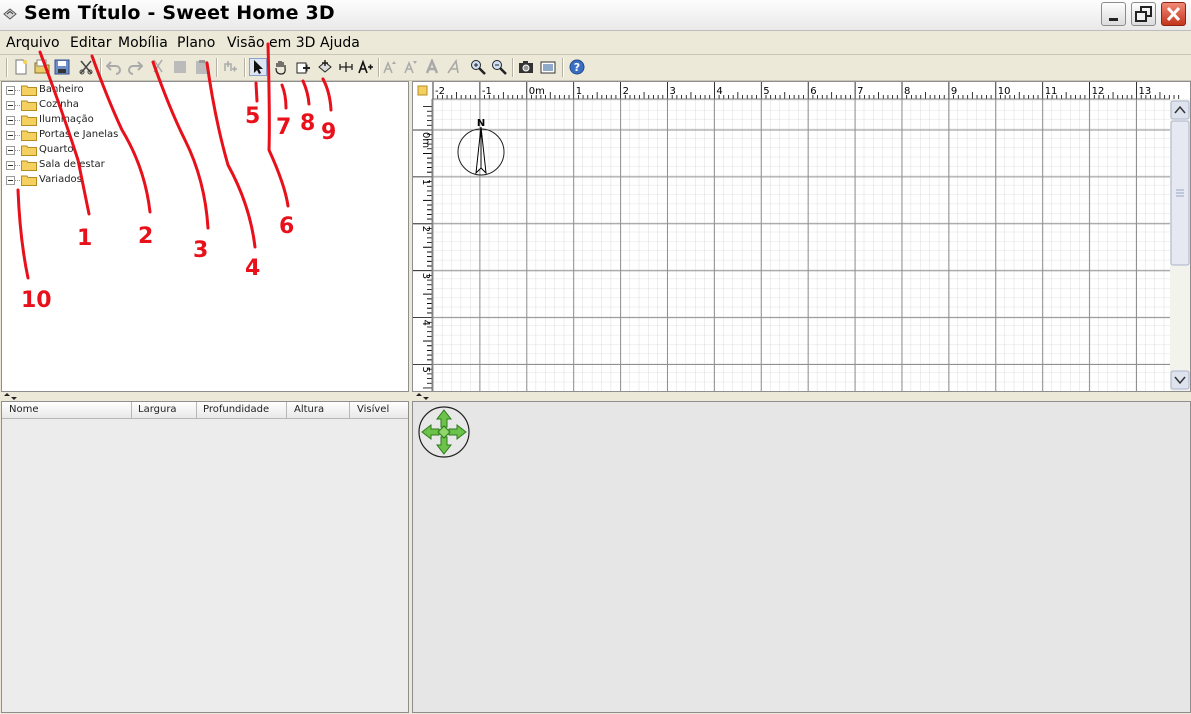  I want to click on window-title: Sem Título - Sweet Home 3D, so click(179, 13).